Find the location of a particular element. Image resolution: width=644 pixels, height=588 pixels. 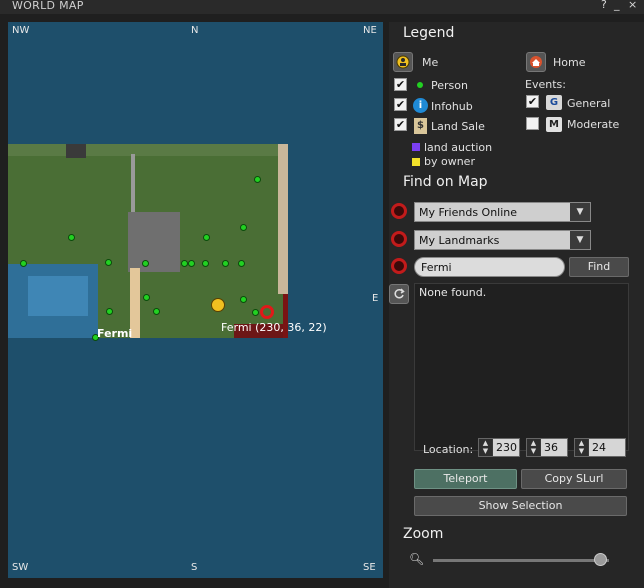

legend-land-auction-label: land auction is located at coordinates (458, 147).